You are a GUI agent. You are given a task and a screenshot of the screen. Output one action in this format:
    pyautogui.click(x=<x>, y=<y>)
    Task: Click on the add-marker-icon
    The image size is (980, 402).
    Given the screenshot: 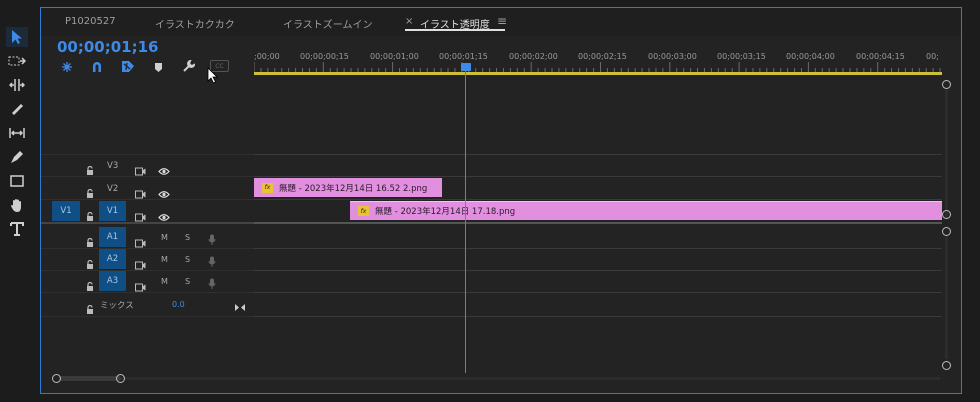 What is the action you would take?
    pyautogui.click(x=158, y=67)
    